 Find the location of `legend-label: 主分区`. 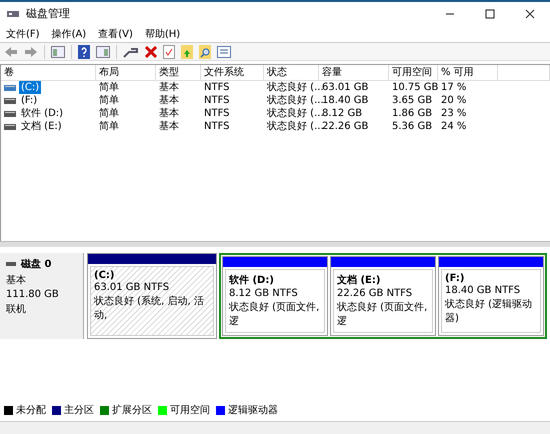

legend-label: 主分区 is located at coordinates (79, 411).